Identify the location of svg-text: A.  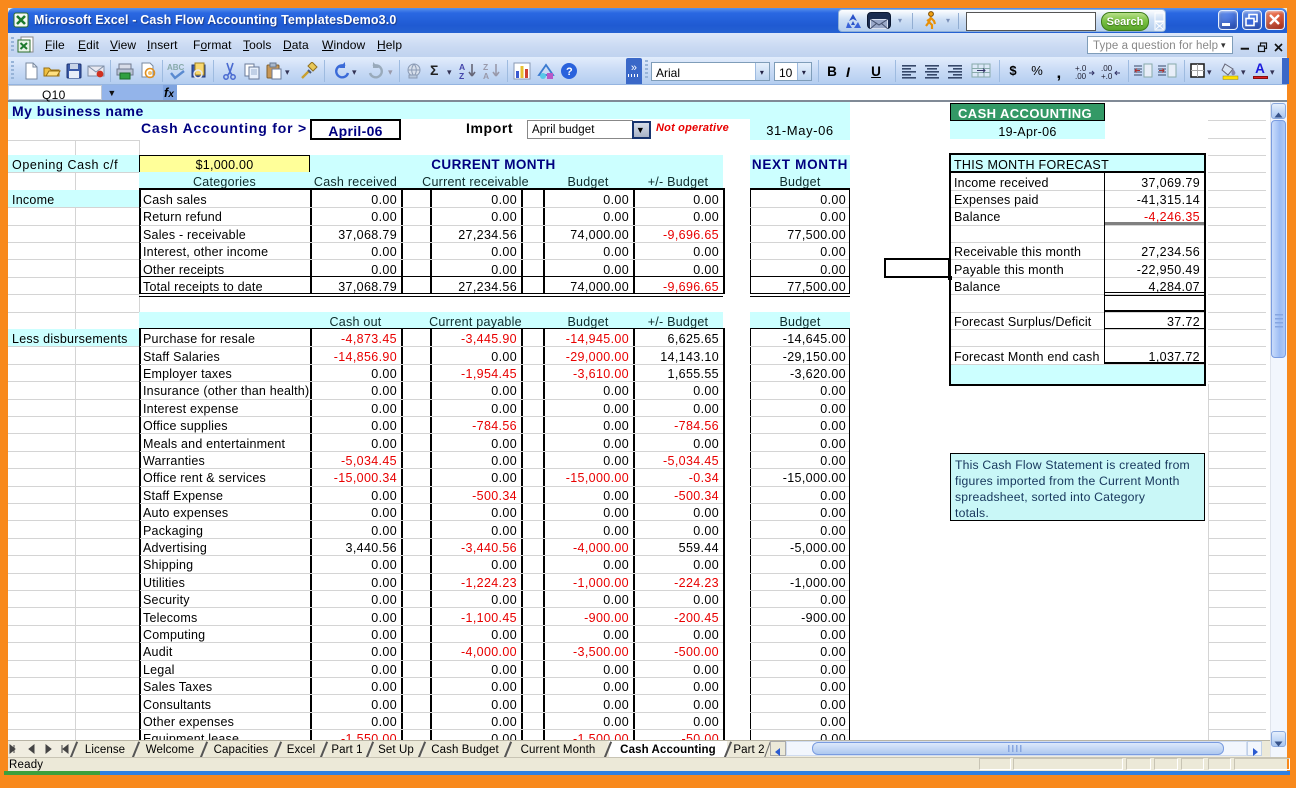
(486, 75).